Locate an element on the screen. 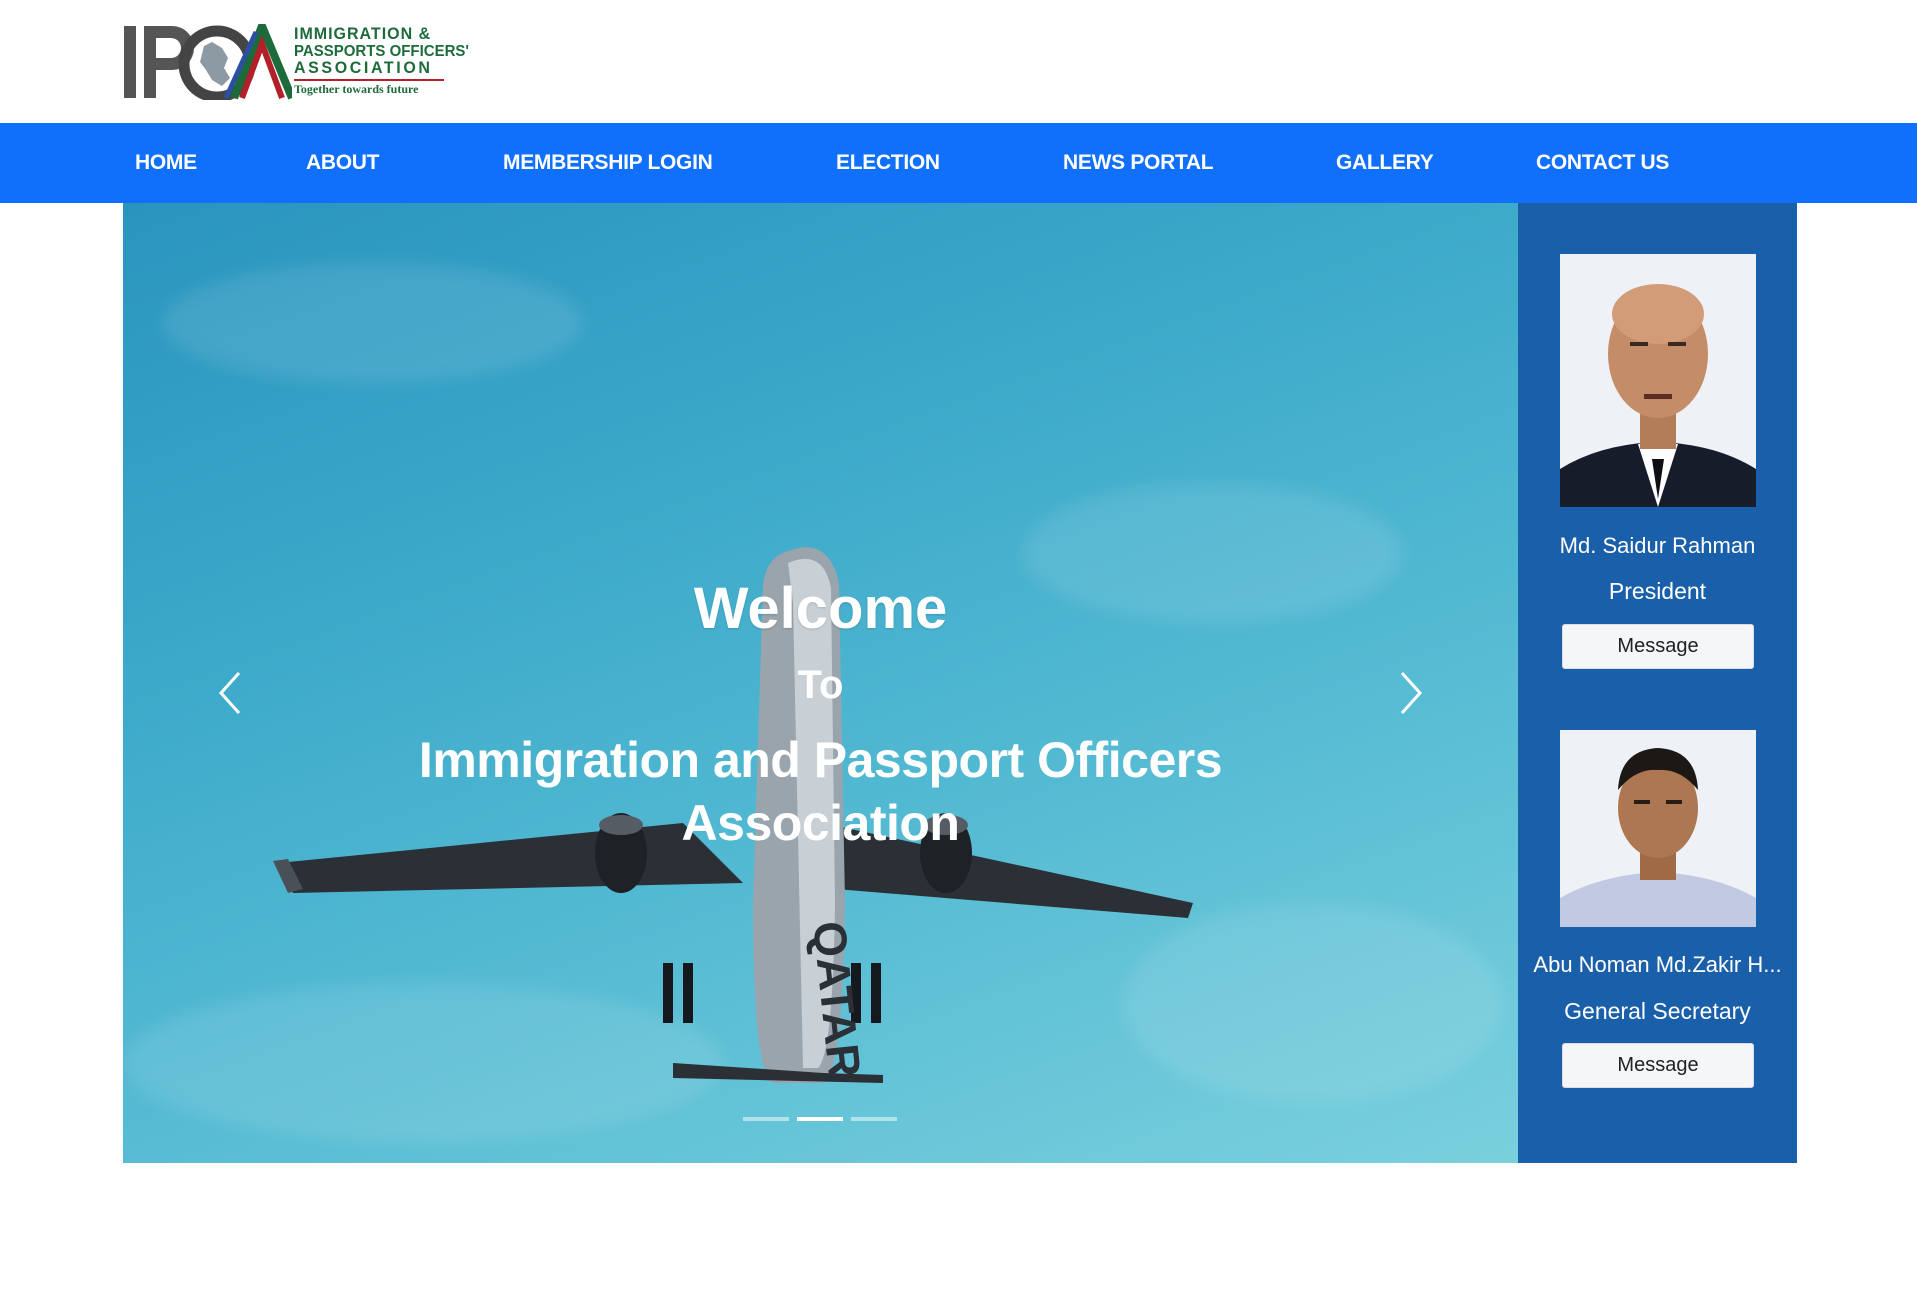  hero-to-text: To is located at coordinates (820, 685).